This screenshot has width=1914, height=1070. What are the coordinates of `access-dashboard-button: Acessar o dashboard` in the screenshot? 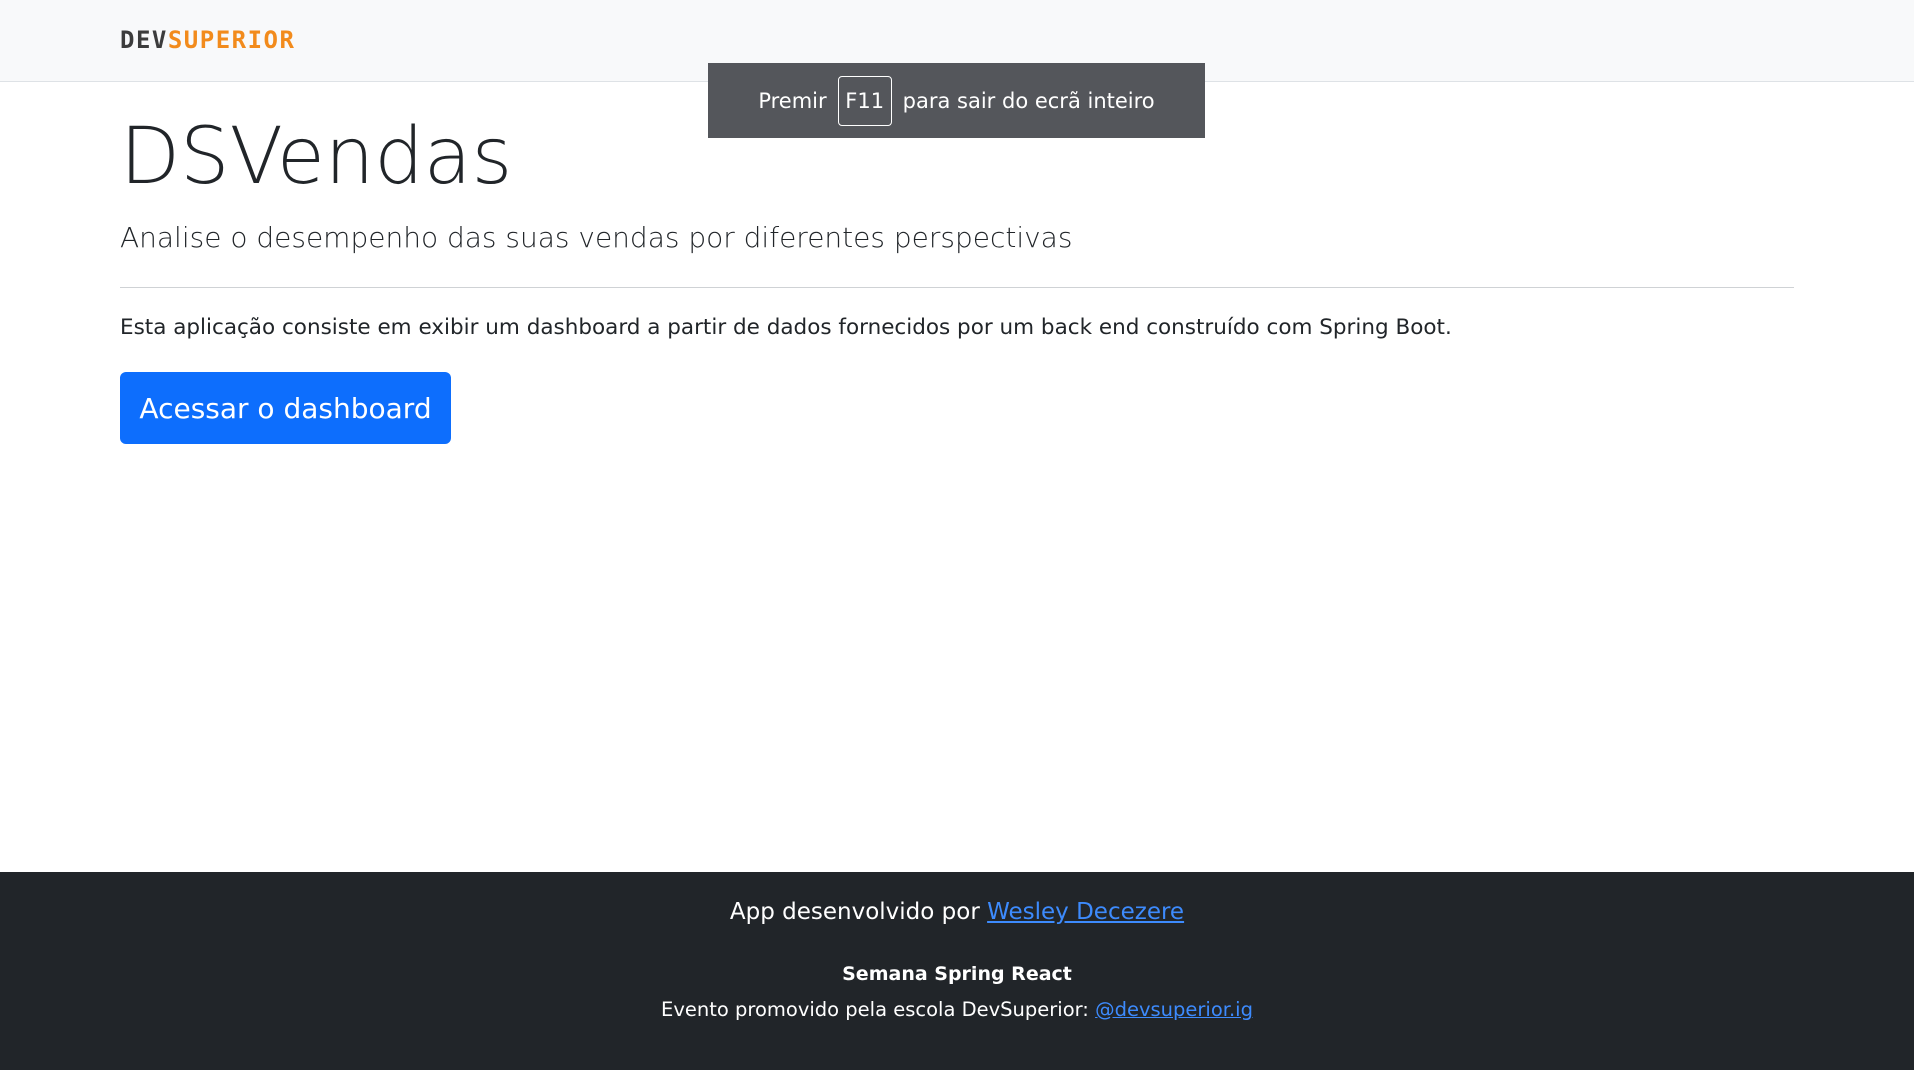 It's located at (285, 408).